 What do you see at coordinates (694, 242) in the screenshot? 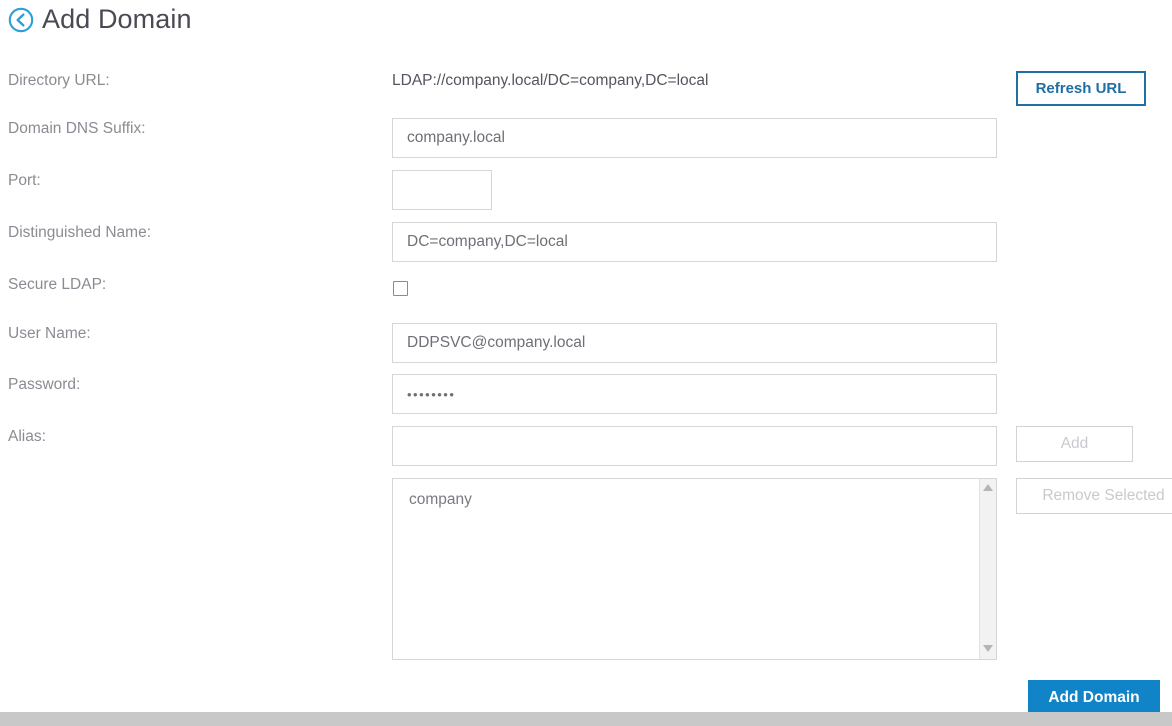
I see `distinguished-name-input` at bounding box center [694, 242].